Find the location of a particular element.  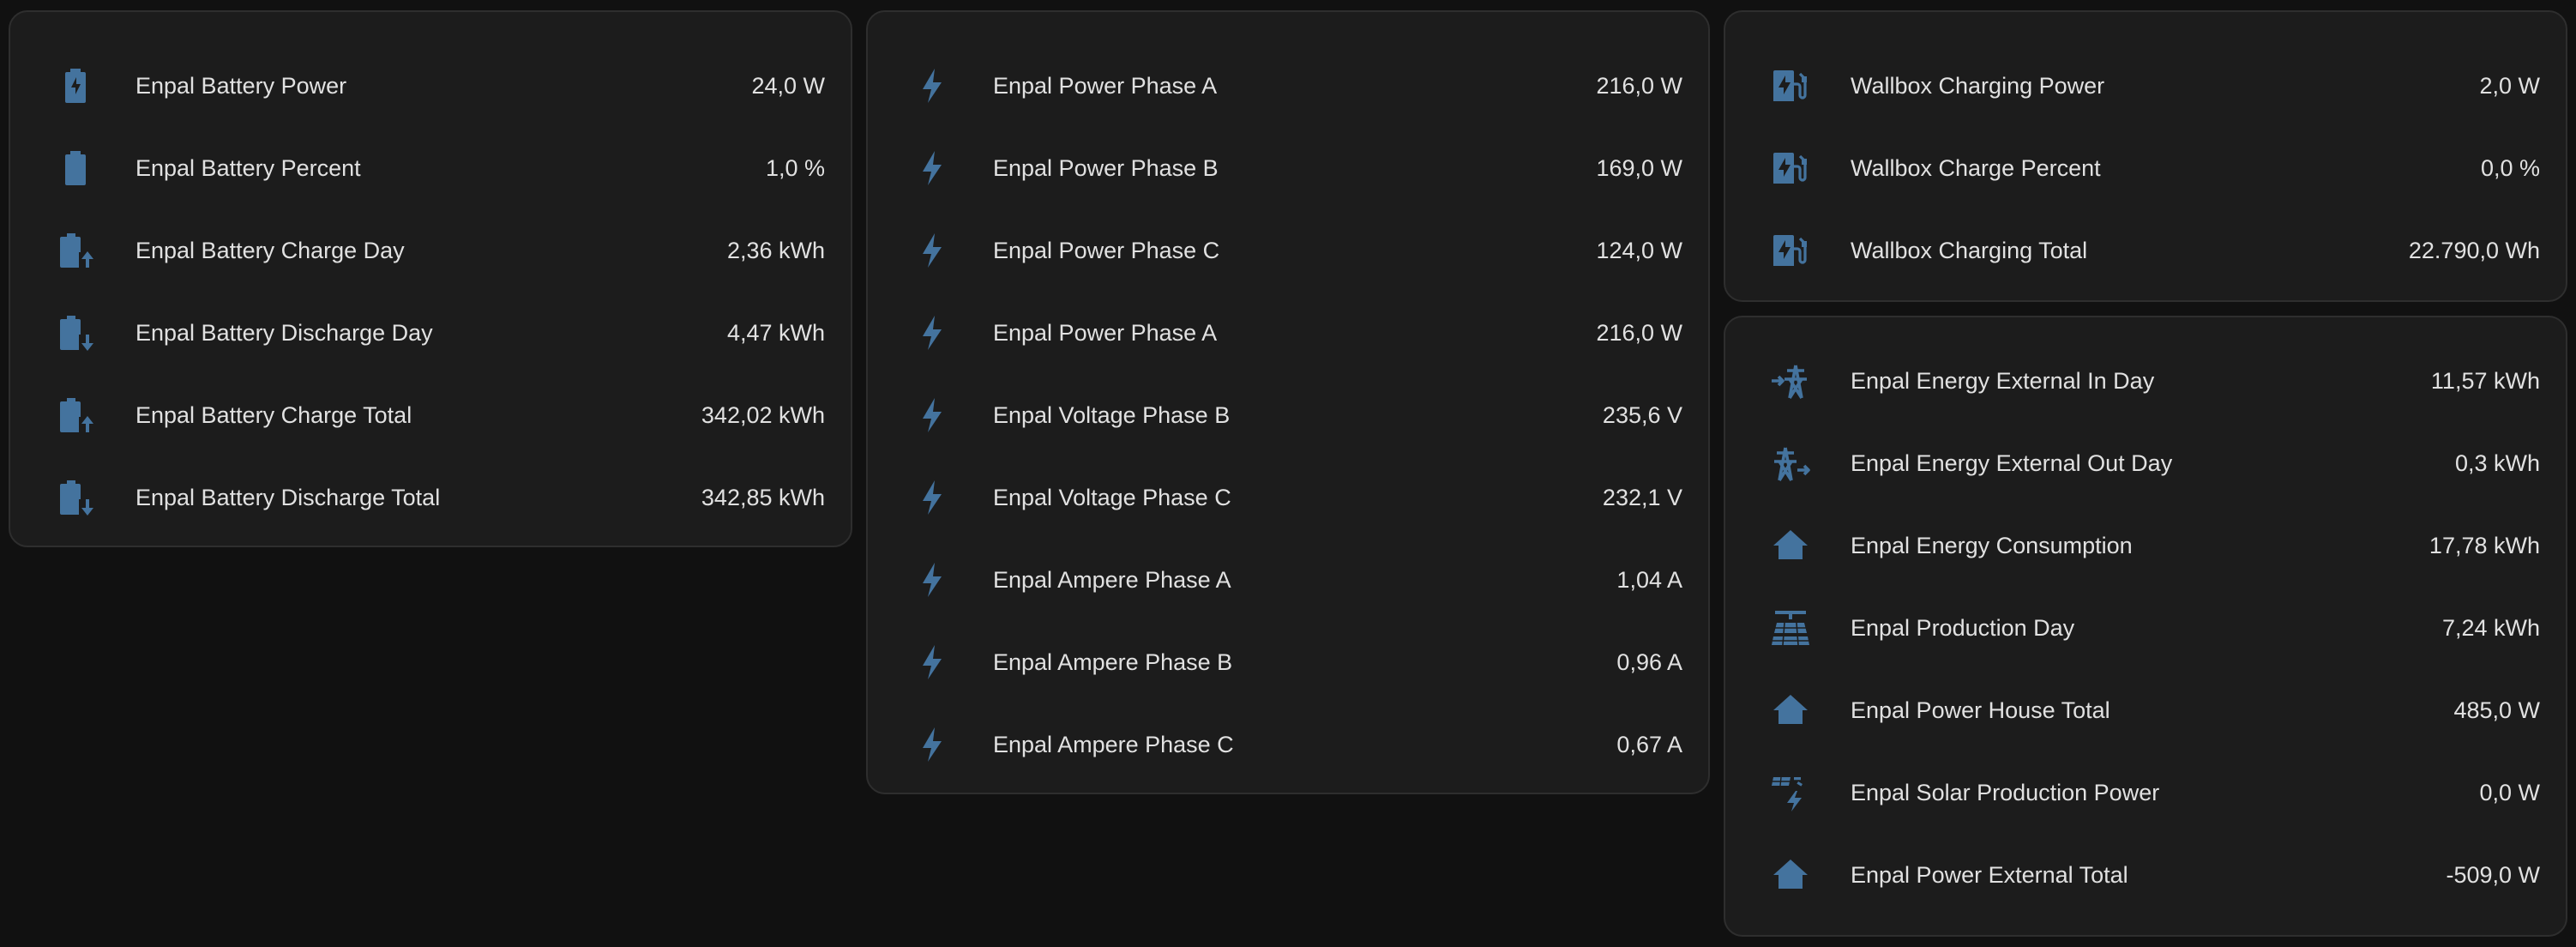

battery-charging-icon is located at coordinates (75, 85).